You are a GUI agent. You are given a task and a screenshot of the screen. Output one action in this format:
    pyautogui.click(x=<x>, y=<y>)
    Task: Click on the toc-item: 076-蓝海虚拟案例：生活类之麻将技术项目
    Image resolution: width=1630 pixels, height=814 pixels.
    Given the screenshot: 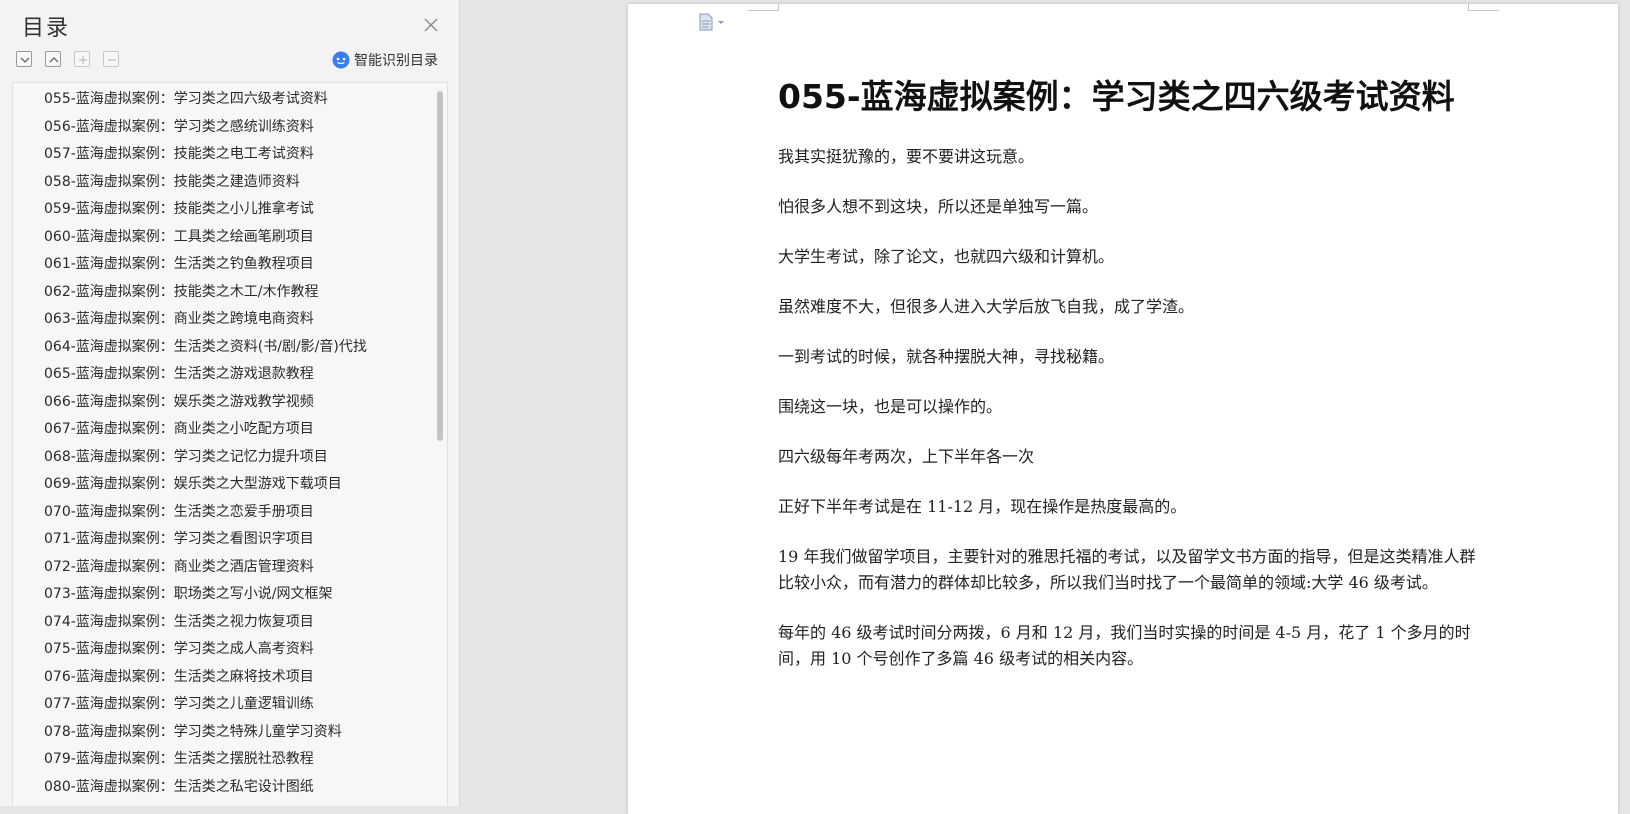 What is the action you would take?
    pyautogui.click(x=223, y=678)
    